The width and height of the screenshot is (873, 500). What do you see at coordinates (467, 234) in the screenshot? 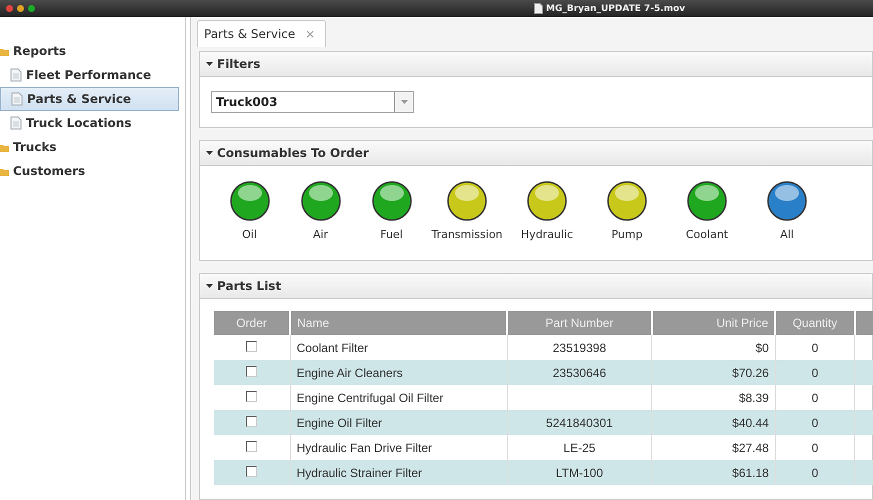
I see `light-label: Transmission` at bounding box center [467, 234].